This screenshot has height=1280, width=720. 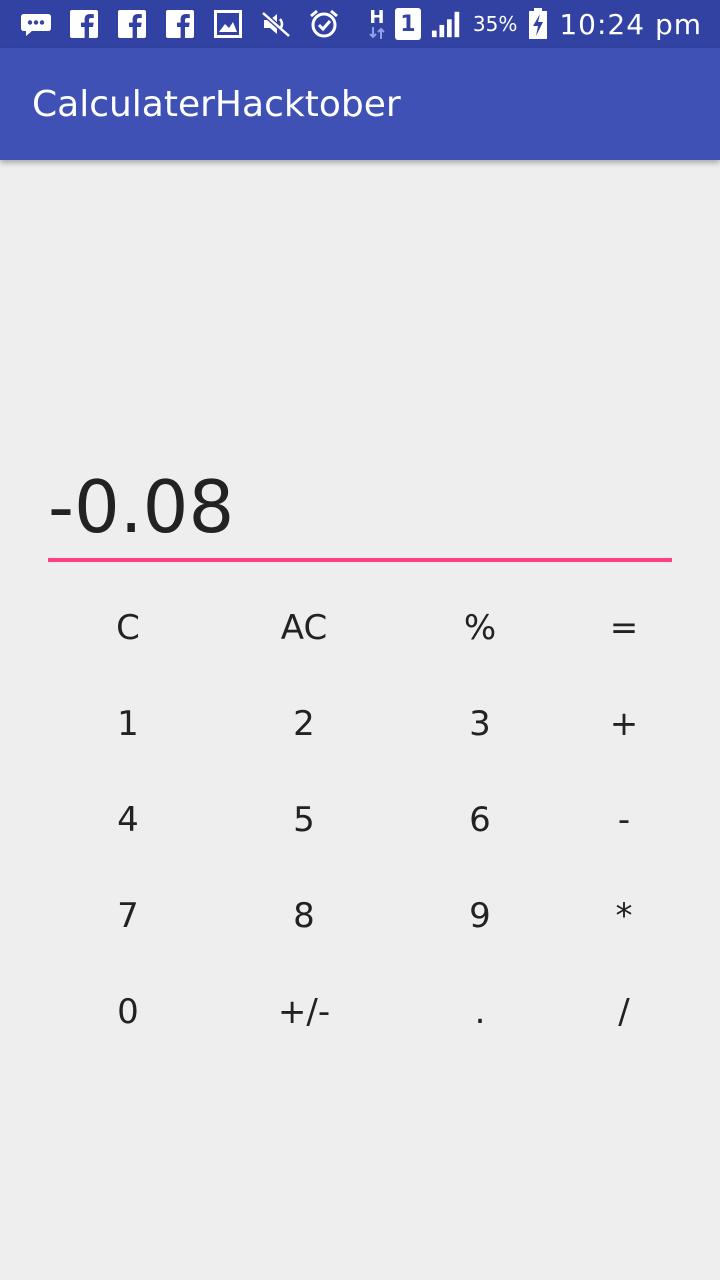 I want to click on keypad-row: 7 8 9 *, so click(x=360, y=916).